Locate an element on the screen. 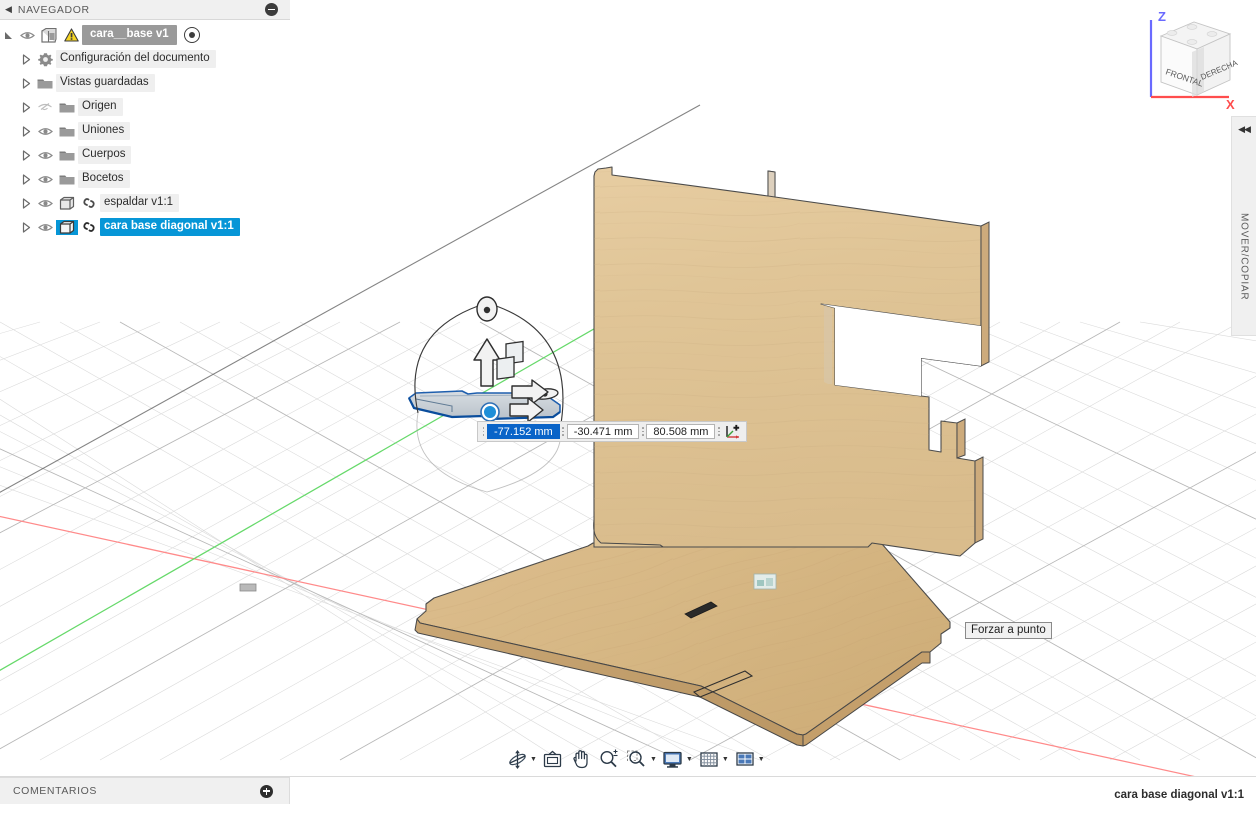  gizmo-origin-handle is located at coordinates (490, 412).